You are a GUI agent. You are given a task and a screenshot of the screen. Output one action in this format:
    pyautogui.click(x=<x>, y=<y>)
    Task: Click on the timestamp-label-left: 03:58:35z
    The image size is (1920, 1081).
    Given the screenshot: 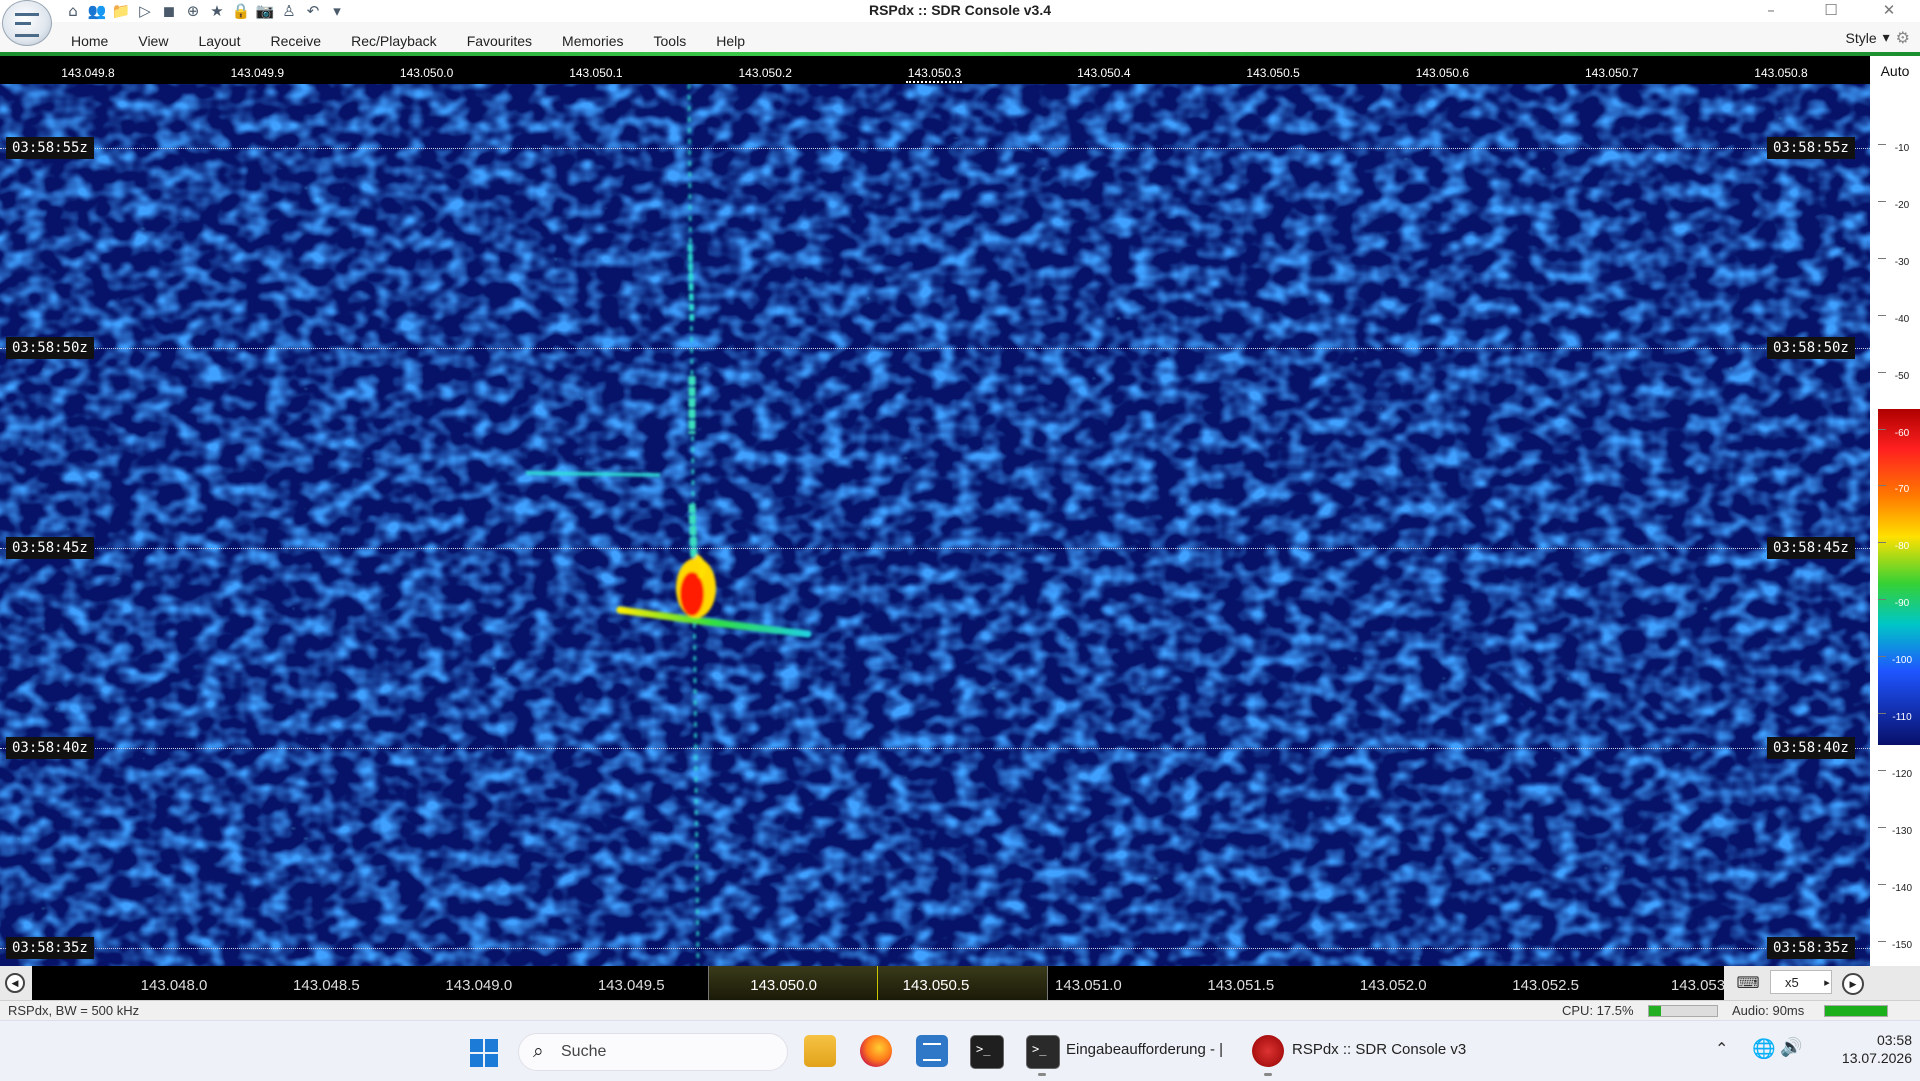 What is the action you would take?
    pyautogui.click(x=50, y=948)
    